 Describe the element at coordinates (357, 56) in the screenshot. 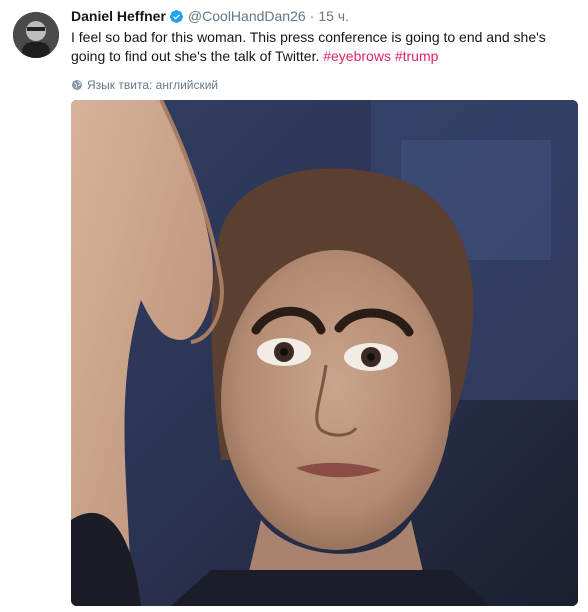

I see `hashtag-eyebrows: #eyebrows` at that location.